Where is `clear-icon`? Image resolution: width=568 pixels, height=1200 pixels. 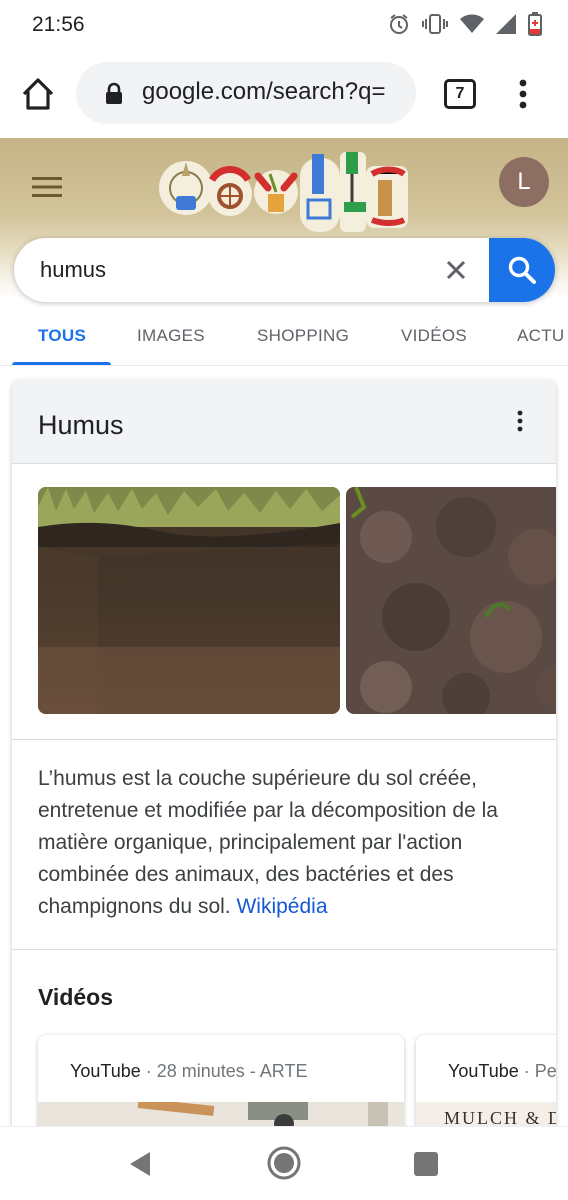
clear-icon is located at coordinates (456, 270).